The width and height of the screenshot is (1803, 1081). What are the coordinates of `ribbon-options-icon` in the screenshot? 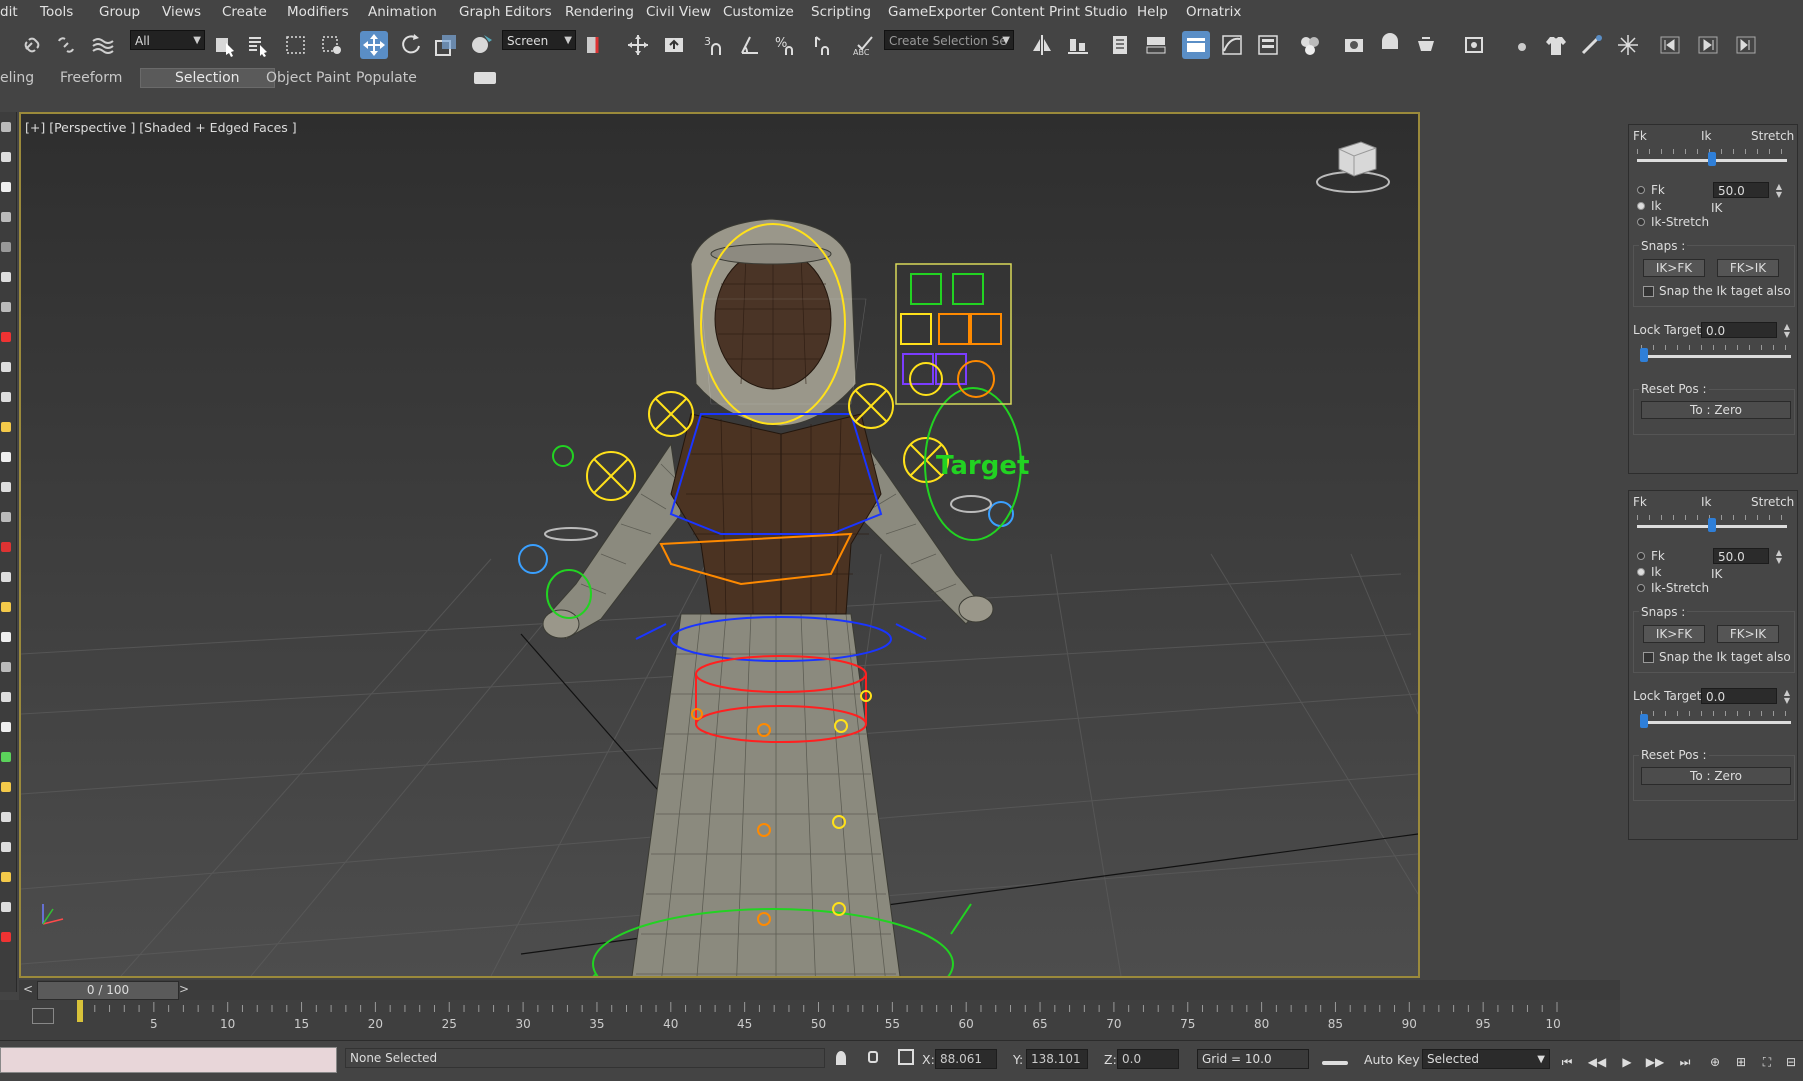 It's located at (485, 78).